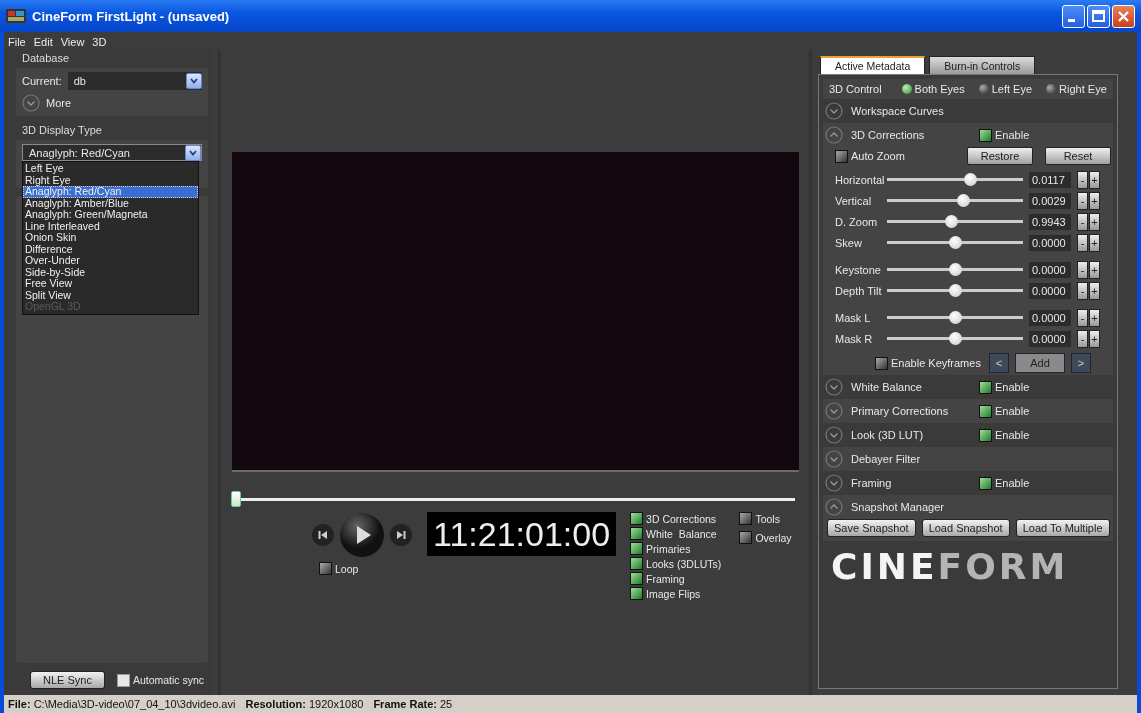 This screenshot has width=1141, height=713. What do you see at coordinates (1050, 200) in the screenshot?
I see `value-field: 0.0029` at bounding box center [1050, 200].